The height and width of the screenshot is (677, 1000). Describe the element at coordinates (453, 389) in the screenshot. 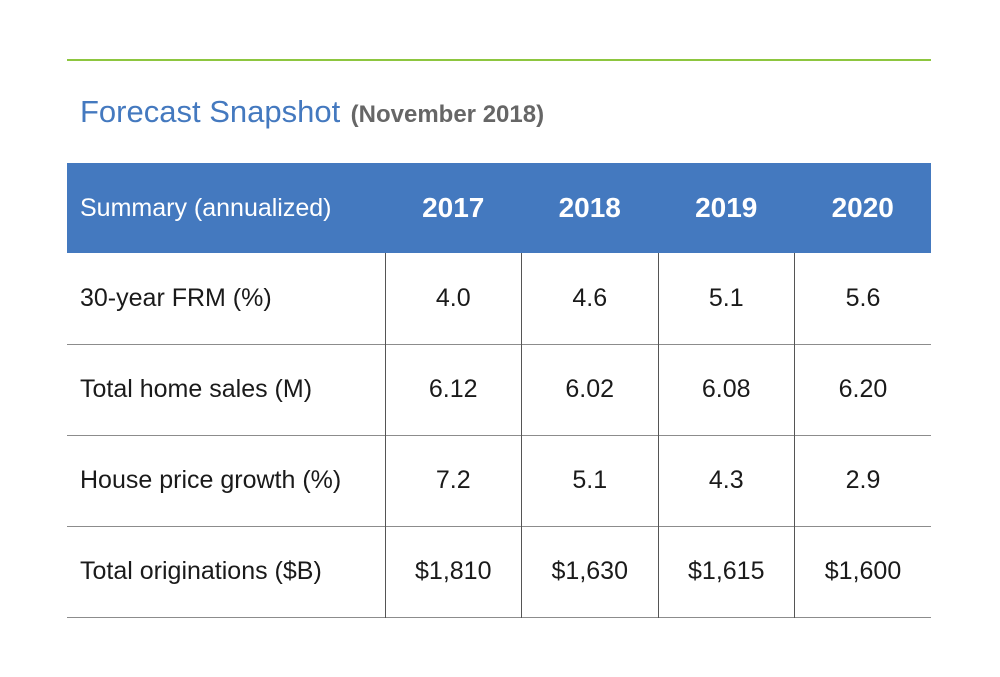

I see `cell-value: 6.12` at that location.